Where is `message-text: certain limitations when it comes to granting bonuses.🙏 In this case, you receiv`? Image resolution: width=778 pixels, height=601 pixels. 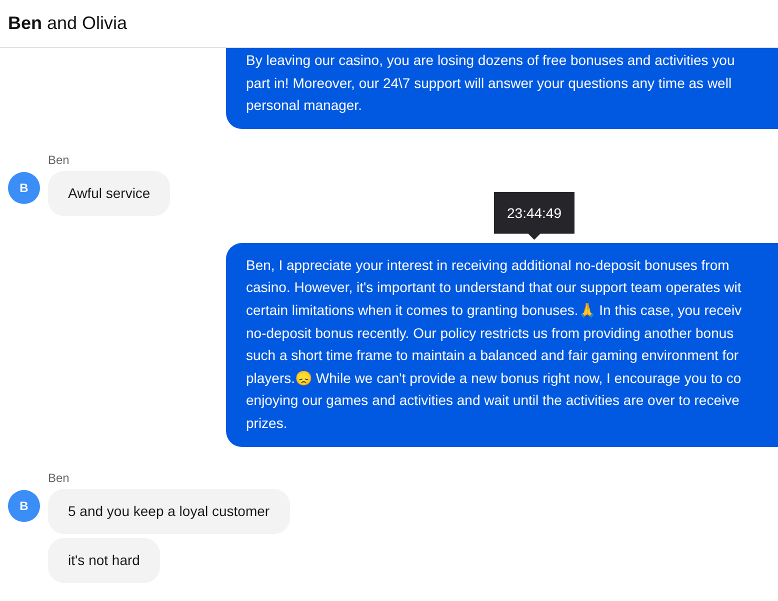
message-text: certain limitations when it comes to granting bonuses.🙏 In this case, you receiv is located at coordinates (494, 310).